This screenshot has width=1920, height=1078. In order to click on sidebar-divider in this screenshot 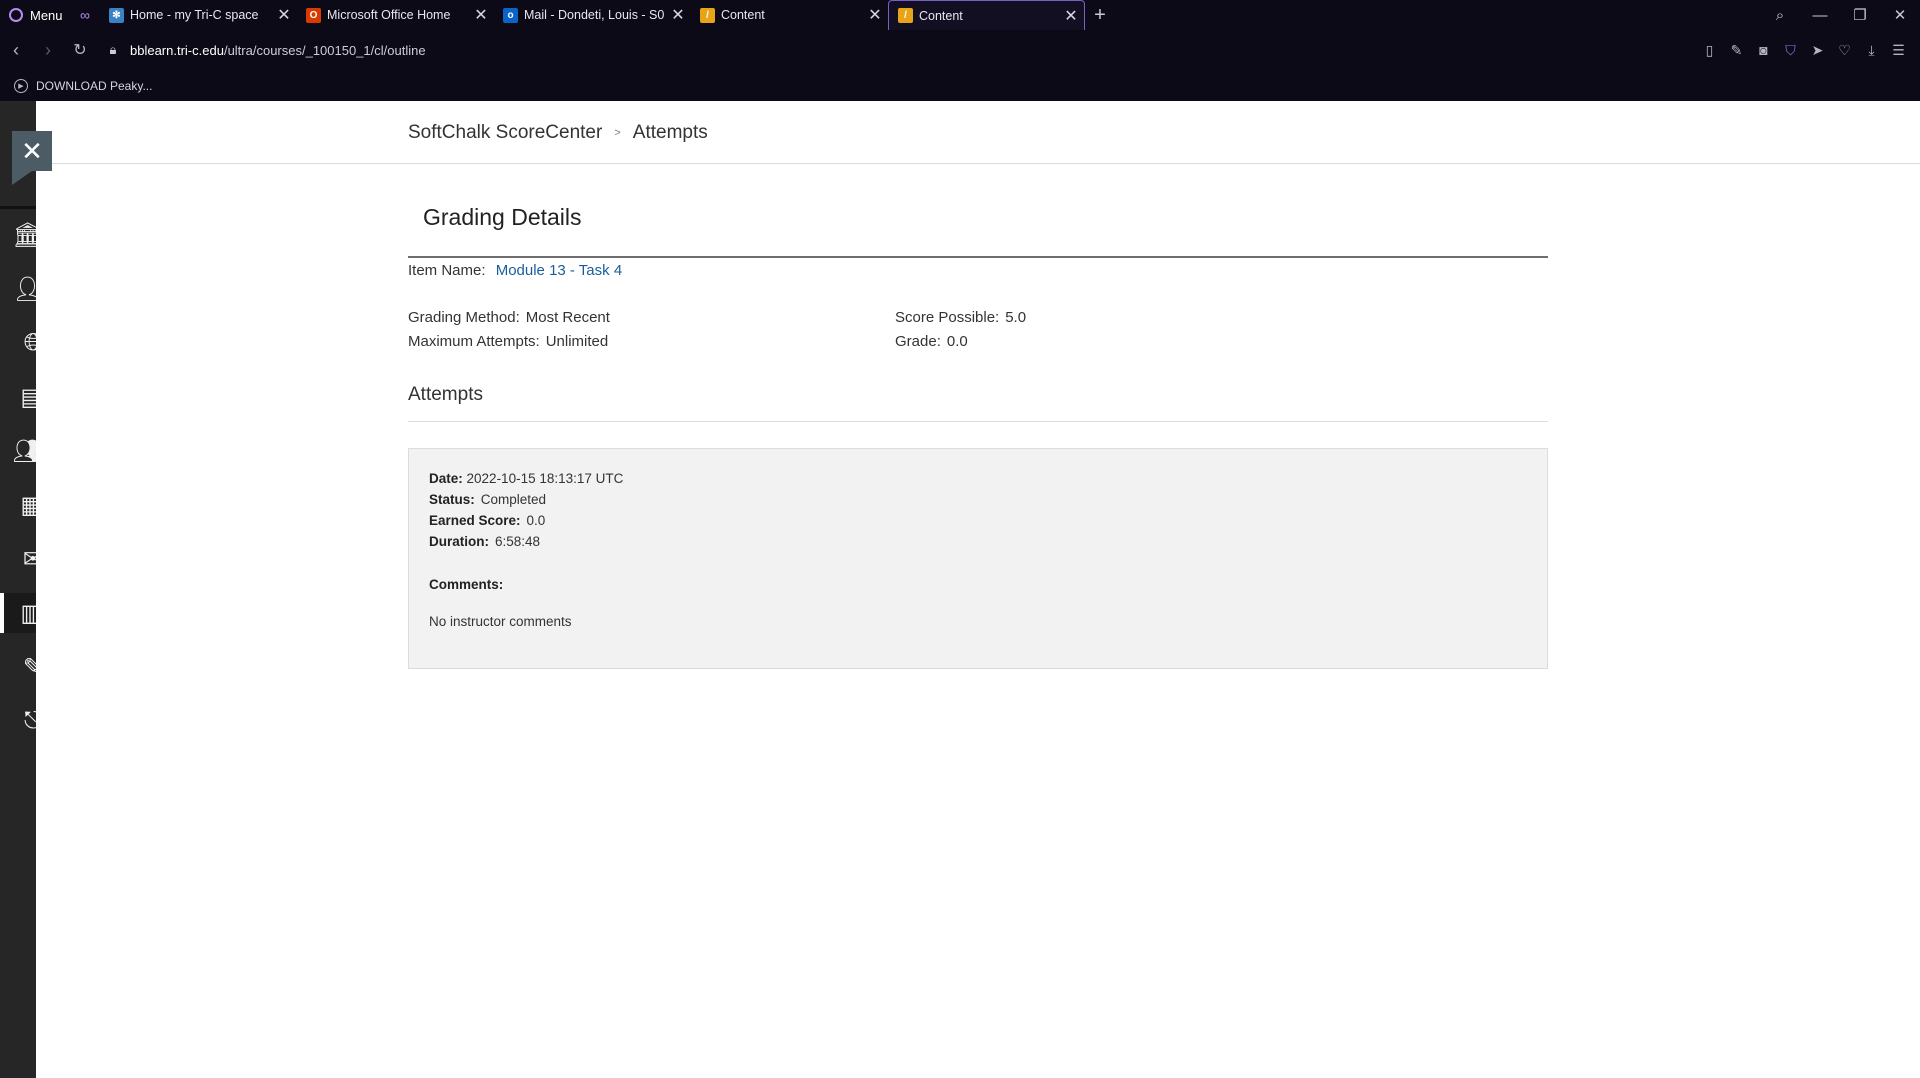, I will do `click(18, 207)`.